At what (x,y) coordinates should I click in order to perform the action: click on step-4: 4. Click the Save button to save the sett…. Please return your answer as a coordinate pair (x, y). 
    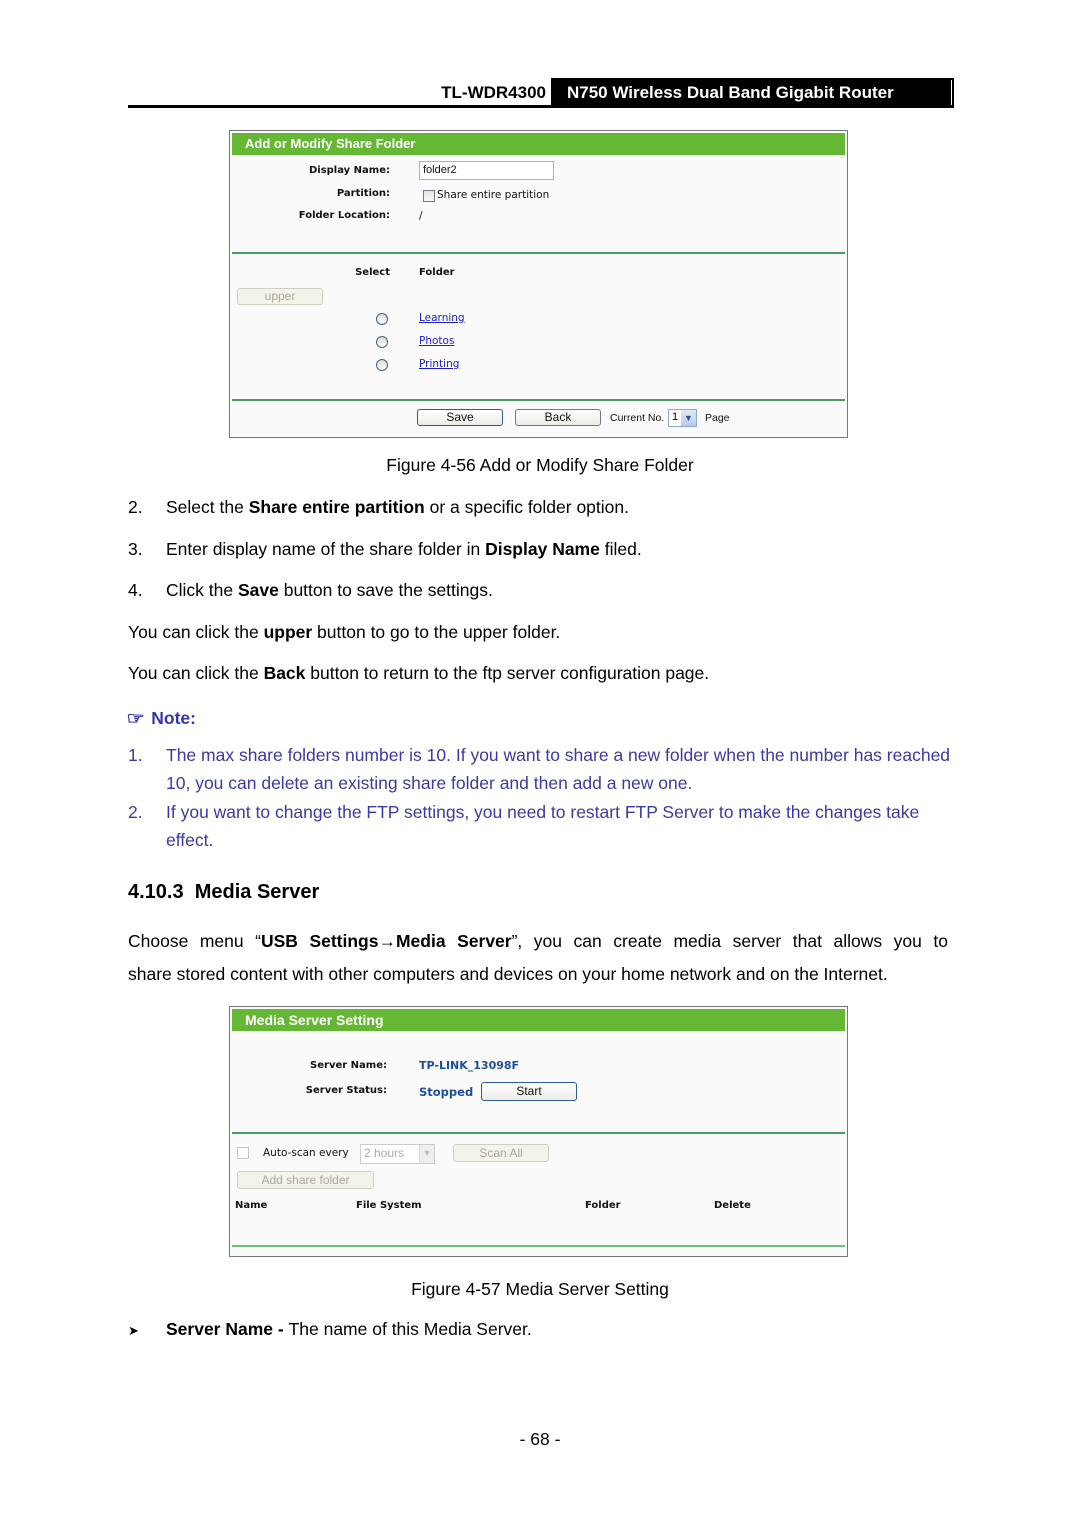
    Looking at the image, I should click on (310, 590).